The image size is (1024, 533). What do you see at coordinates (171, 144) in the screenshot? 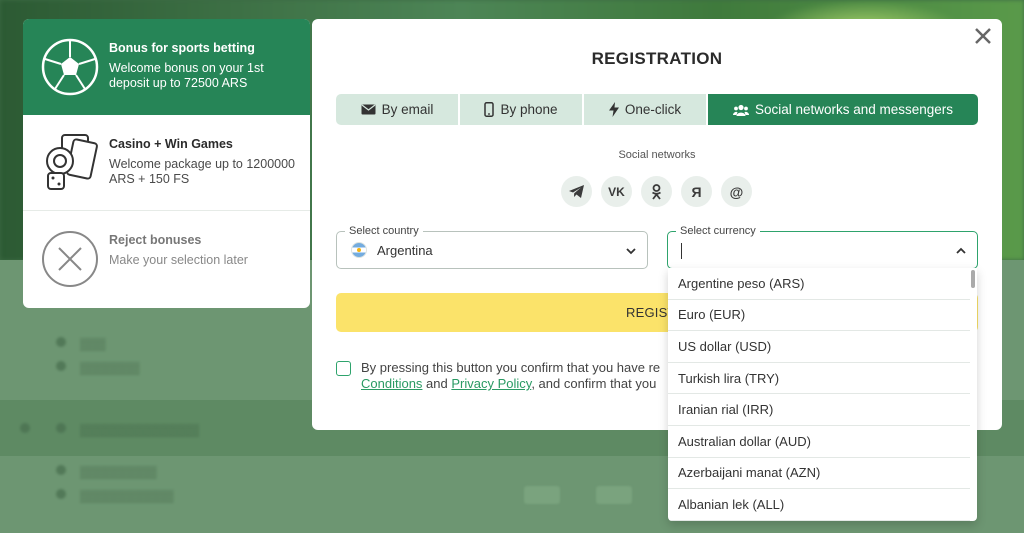
I see `bonus-title: Casino + Win Games` at bounding box center [171, 144].